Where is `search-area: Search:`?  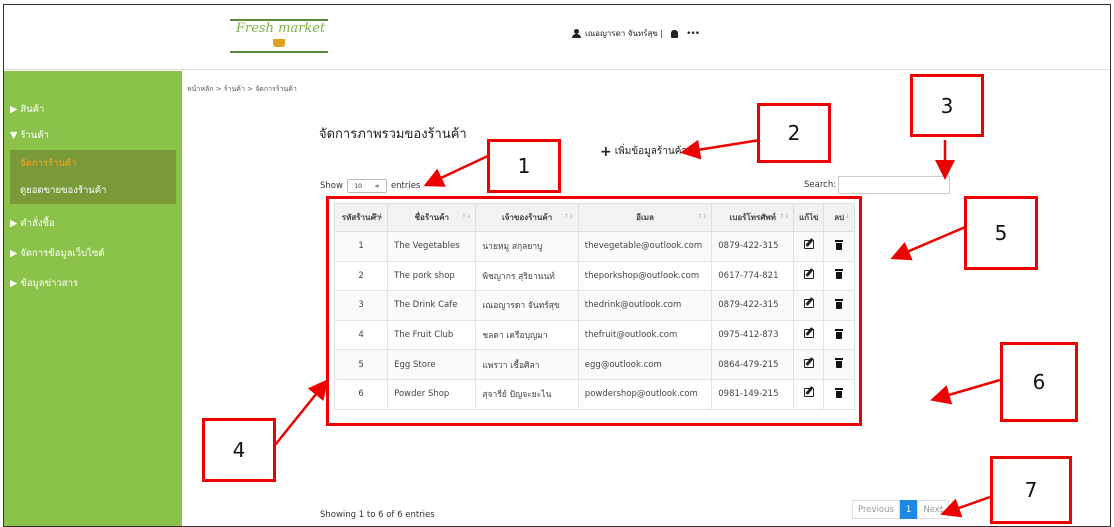
search-area: Search: is located at coordinates (877, 185).